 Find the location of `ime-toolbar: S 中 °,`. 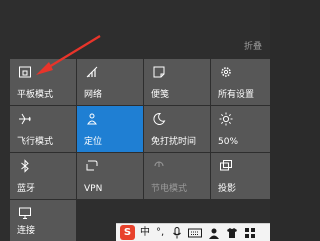

ime-toolbar: S 中 °, is located at coordinates (193, 232).